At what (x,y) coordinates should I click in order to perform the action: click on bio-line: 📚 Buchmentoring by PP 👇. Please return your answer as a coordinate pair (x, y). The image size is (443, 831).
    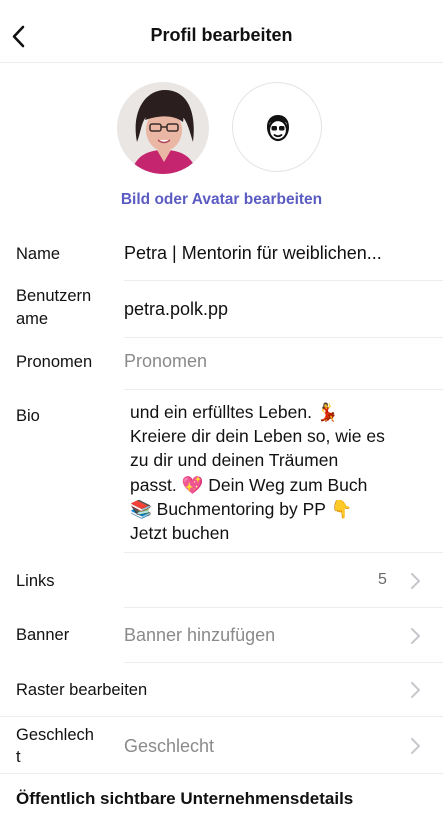
    Looking at the image, I should click on (241, 508).